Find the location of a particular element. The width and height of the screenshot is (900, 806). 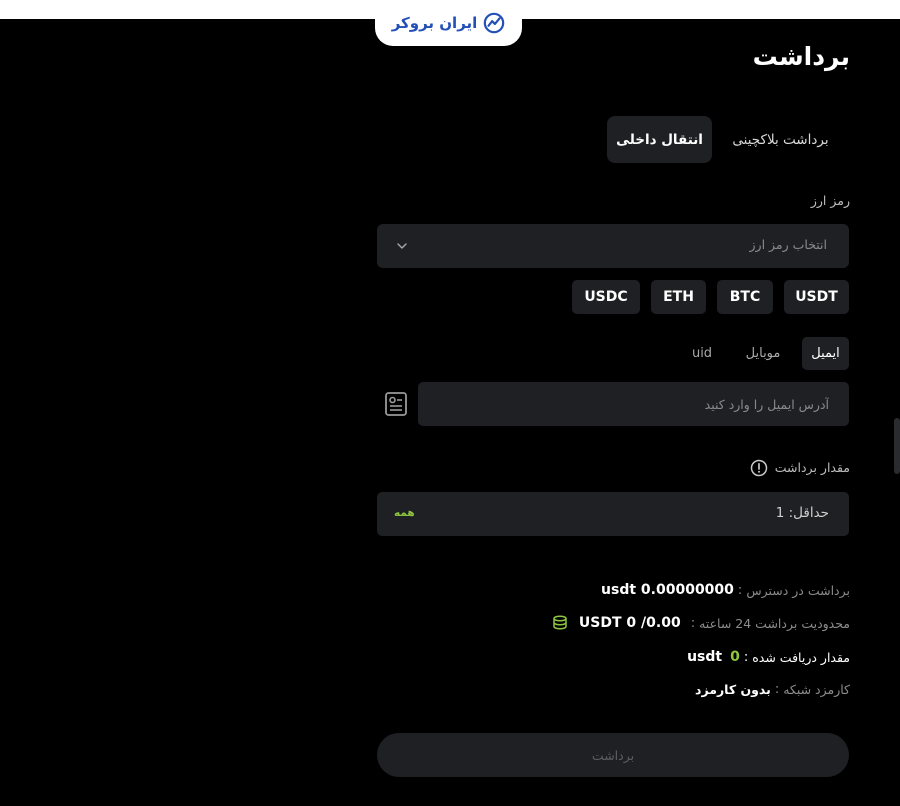

coins-icon is located at coordinates (560, 622).